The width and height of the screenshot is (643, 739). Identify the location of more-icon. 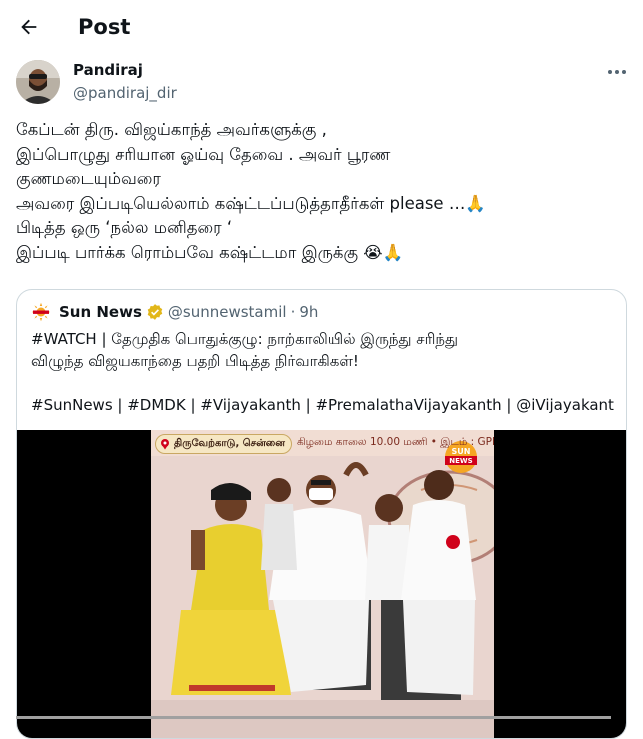
(617, 72).